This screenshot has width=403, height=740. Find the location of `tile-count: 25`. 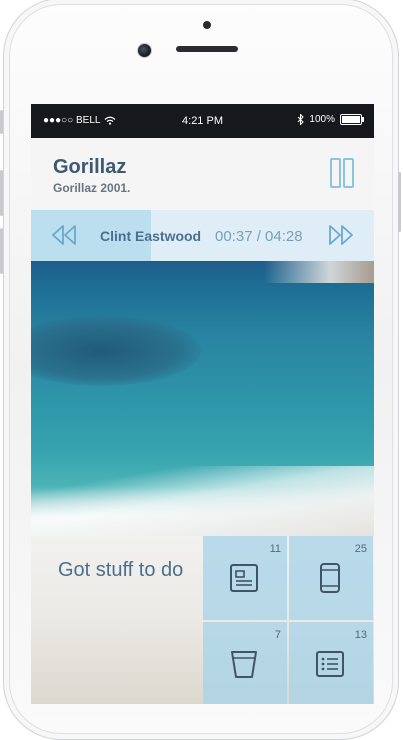

tile-count: 25 is located at coordinates (360, 549).